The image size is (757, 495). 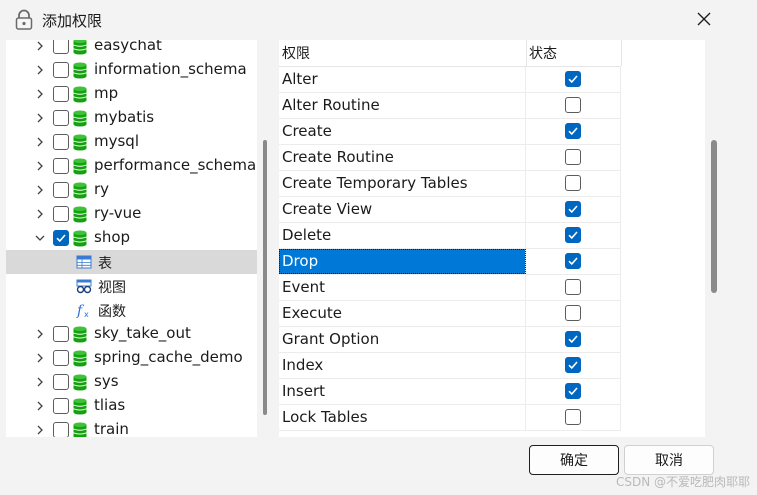 What do you see at coordinates (131, 286) in the screenshot?
I see `tree-child-view: 视图` at bounding box center [131, 286].